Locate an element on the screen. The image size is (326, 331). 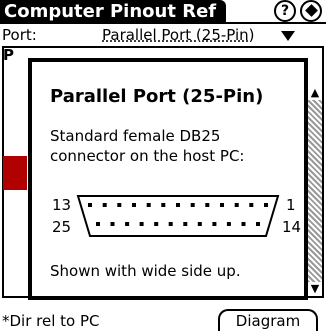
menu-button is located at coordinates (311, 11).